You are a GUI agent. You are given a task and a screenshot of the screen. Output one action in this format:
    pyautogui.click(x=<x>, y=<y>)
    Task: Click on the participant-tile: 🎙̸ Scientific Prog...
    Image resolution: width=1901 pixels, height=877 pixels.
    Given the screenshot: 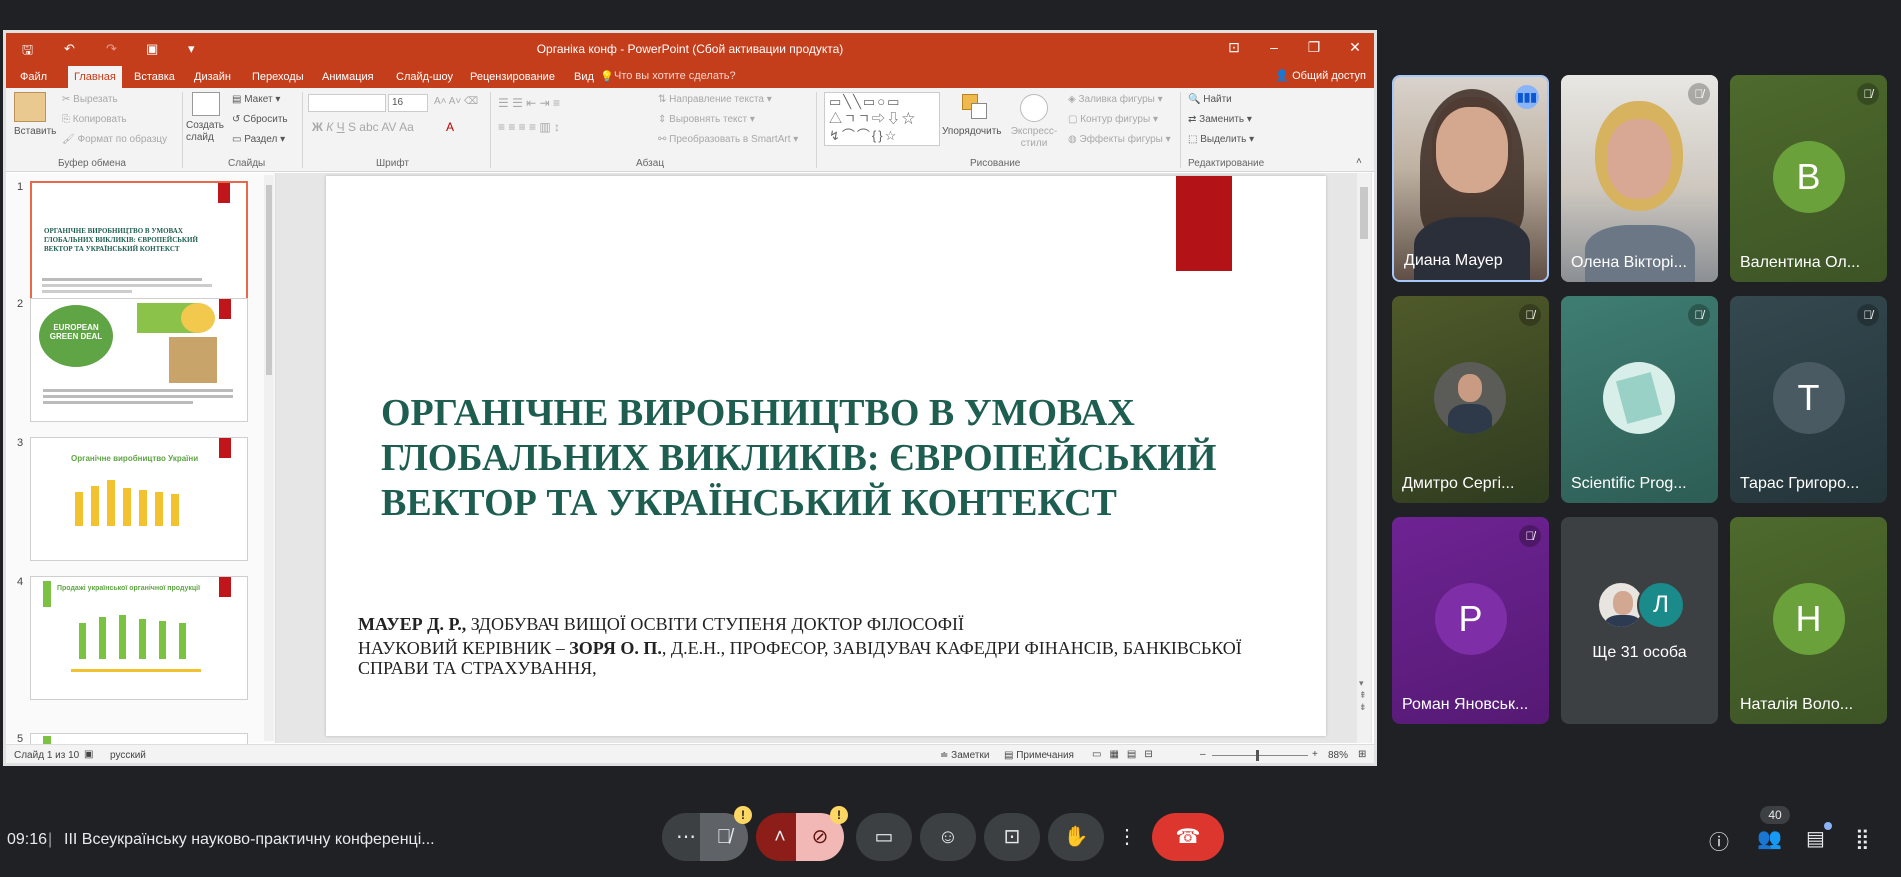 What is the action you would take?
    pyautogui.click(x=1639, y=399)
    